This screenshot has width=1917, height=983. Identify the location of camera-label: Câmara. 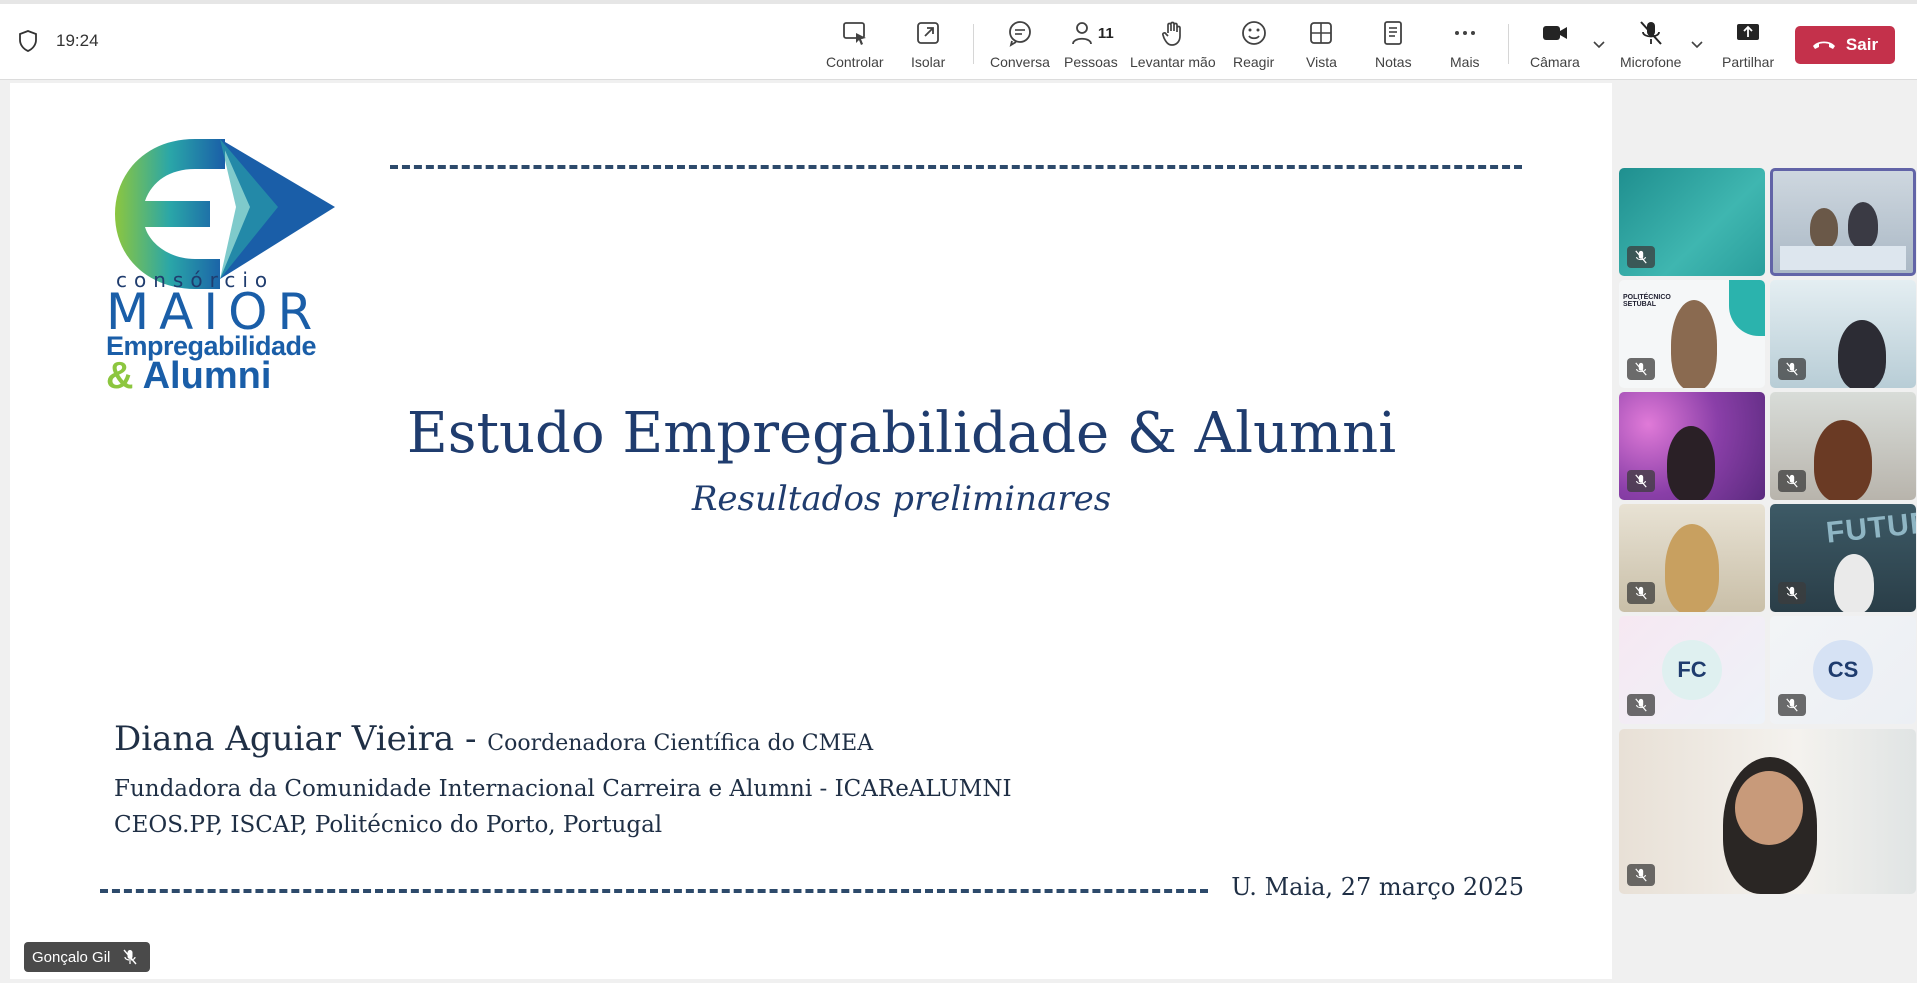
(1555, 62).